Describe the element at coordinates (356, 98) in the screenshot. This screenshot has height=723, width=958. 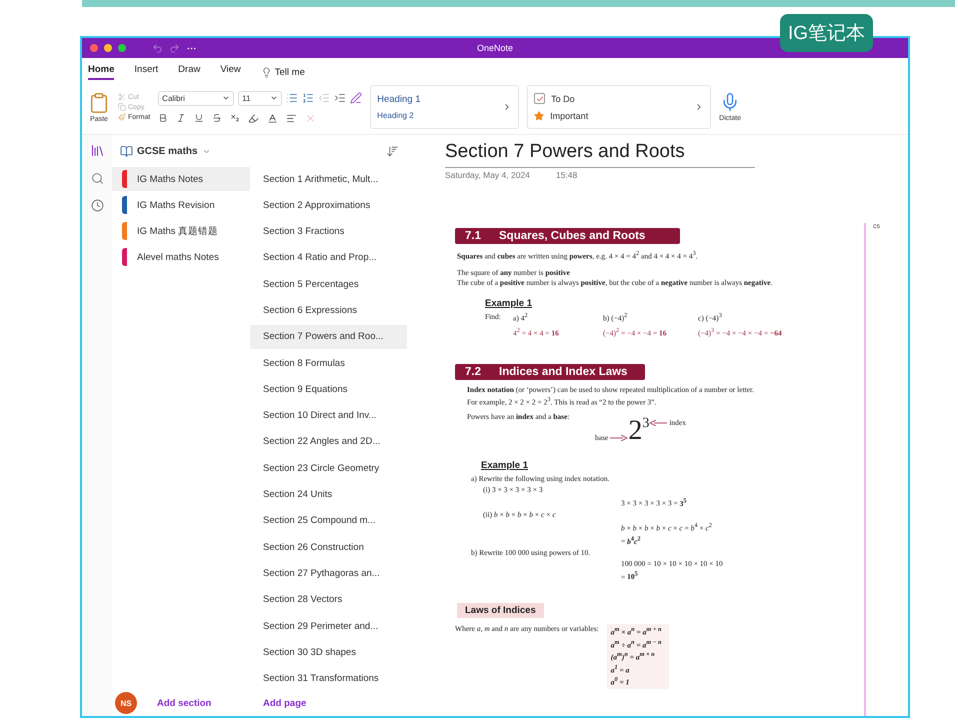
I see `styles-icon` at that location.